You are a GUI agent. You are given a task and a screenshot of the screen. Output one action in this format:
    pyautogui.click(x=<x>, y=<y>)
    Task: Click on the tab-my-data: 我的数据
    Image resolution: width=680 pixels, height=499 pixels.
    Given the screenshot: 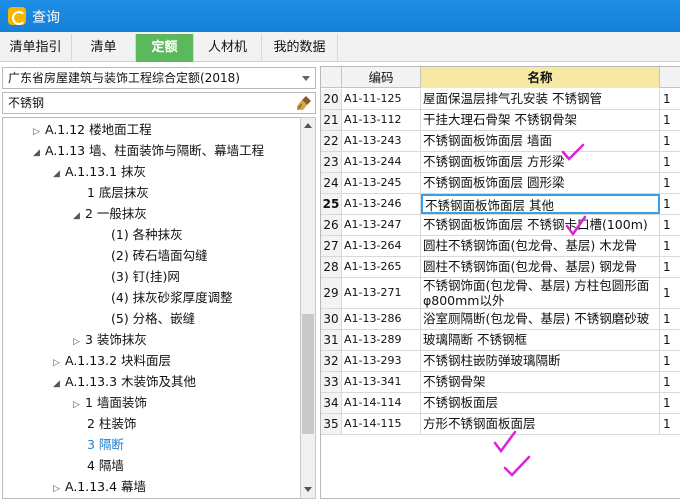 What is the action you would take?
    pyautogui.click(x=300, y=48)
    